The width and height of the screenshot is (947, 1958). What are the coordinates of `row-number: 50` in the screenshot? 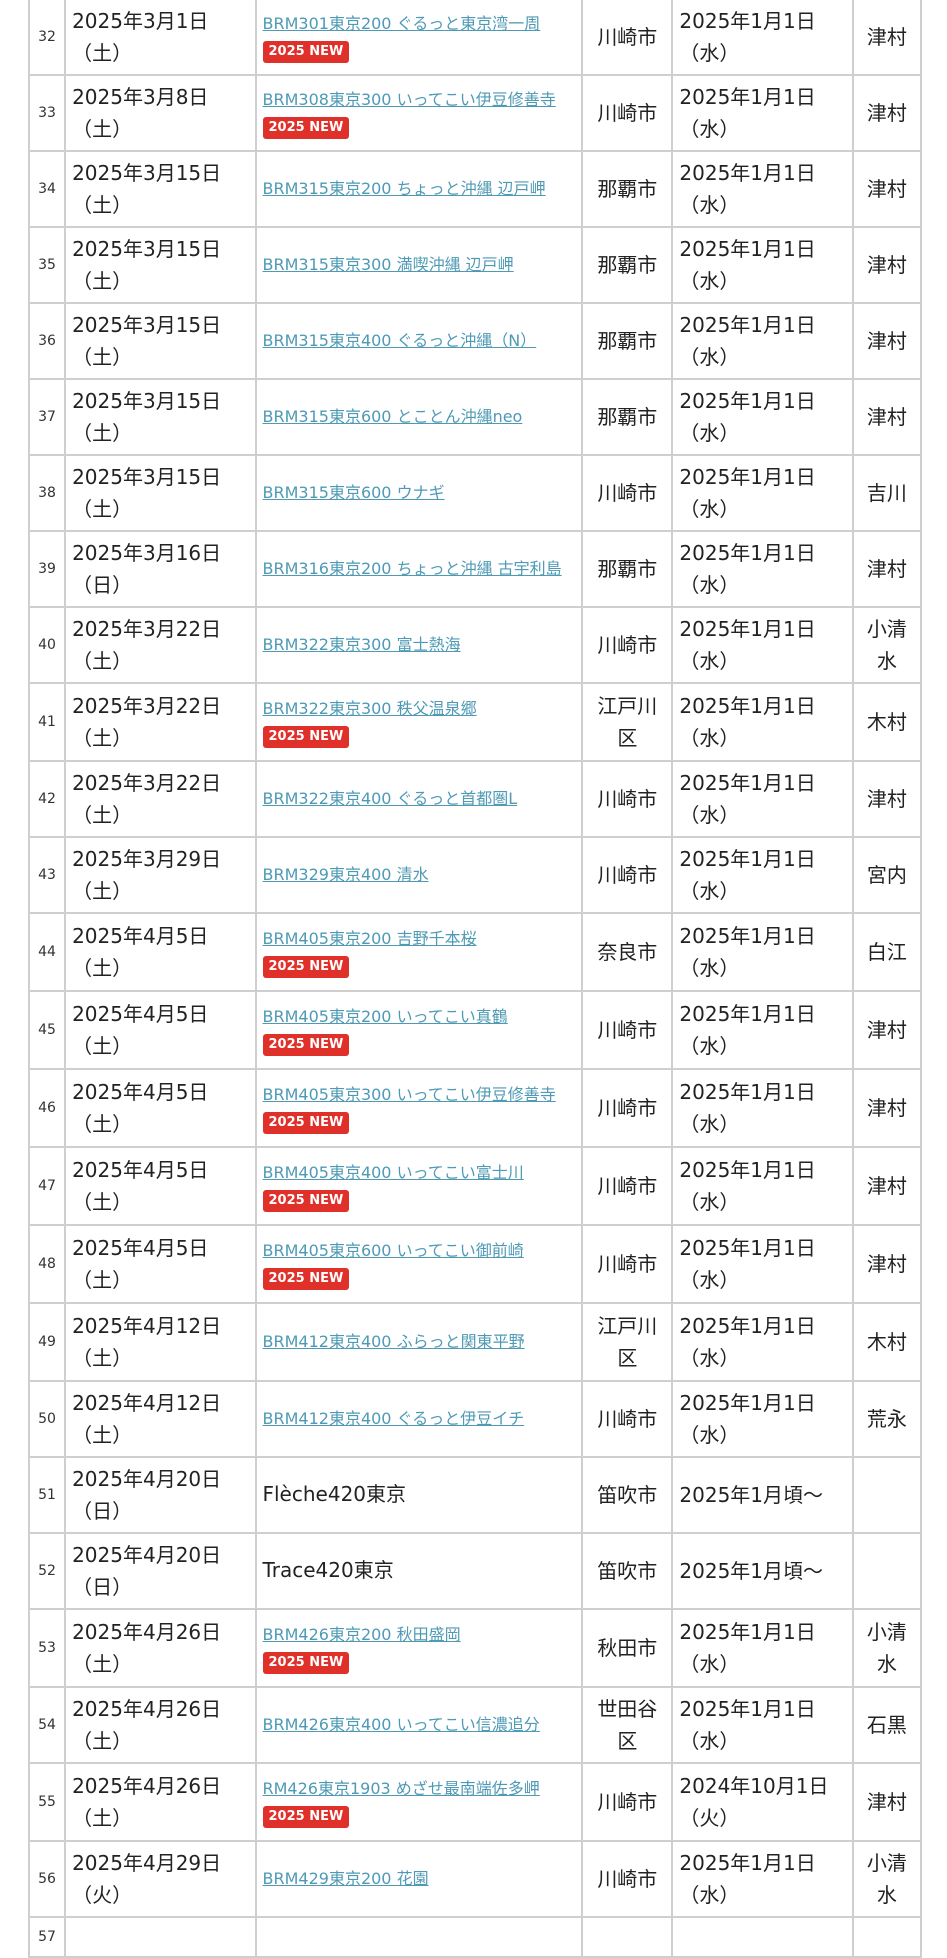 It's located at (47, 1419).